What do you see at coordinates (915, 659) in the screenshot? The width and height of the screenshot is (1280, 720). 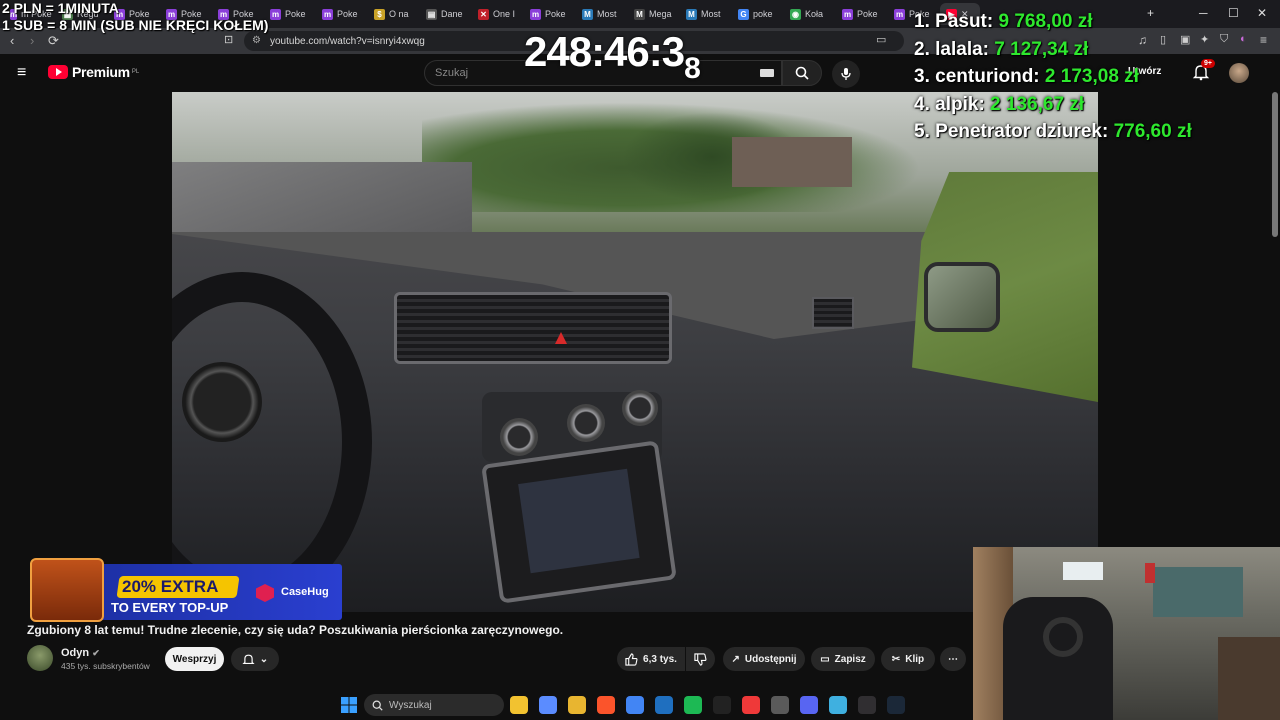 I see `clip-label: Klip` at bounding box center [915, 659].